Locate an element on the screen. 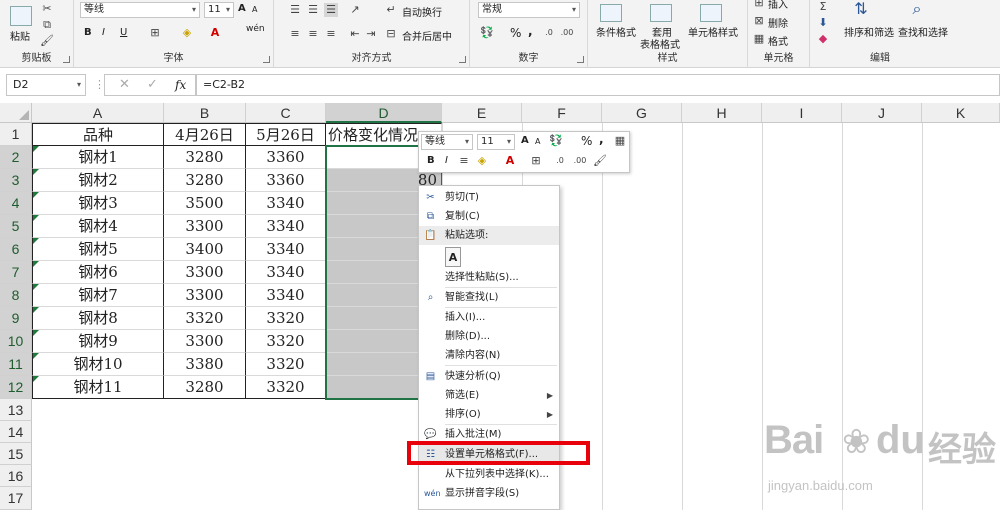  font-color-icon: A is located at coordinates (215, 33).